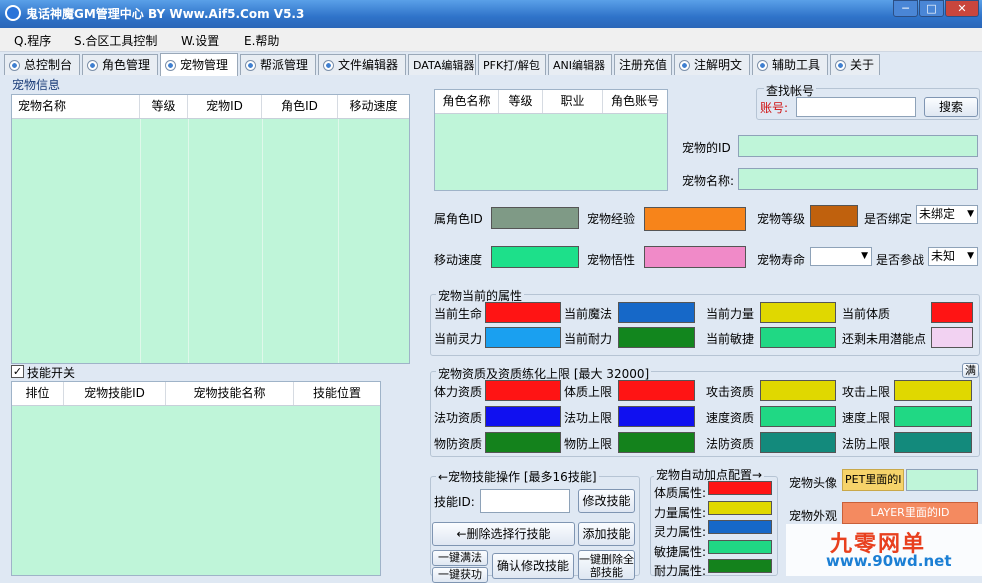  I want to click on savvy-field, so click(695, 257).